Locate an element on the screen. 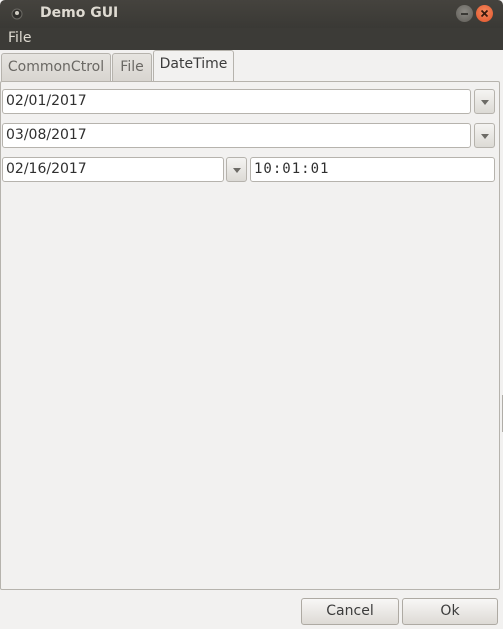  tab-file: File is located at coordinates (132, 67).